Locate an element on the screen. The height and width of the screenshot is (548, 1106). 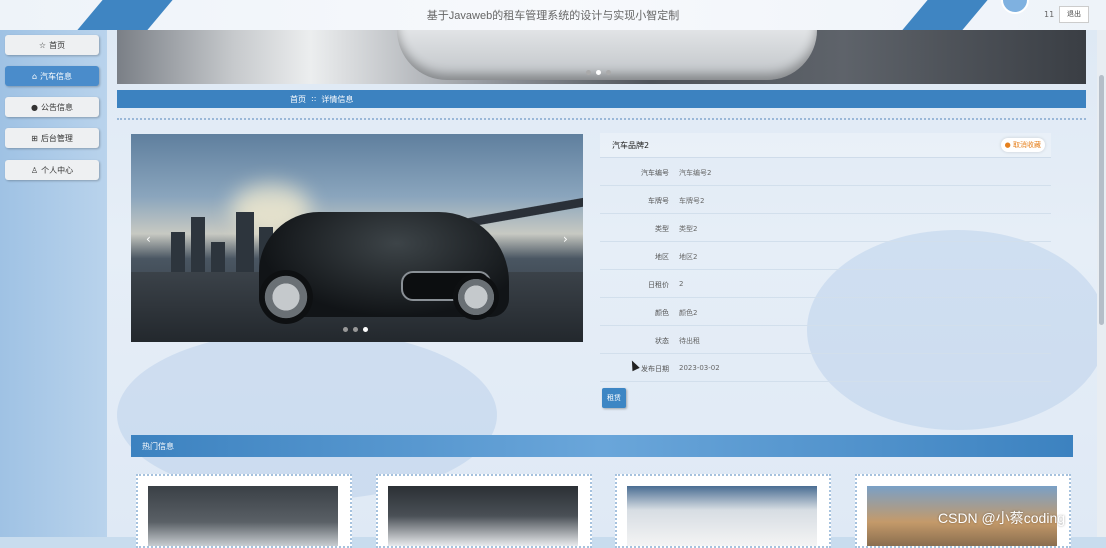
field-label: 地区 is located at coordinates (662, 257).